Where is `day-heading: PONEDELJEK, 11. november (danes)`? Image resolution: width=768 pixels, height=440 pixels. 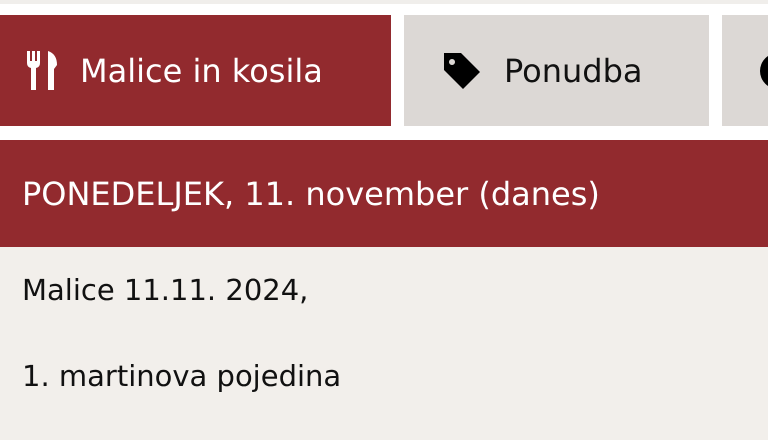
day-heading: PONEDELJEK, 11. november (danes) is located at coordinates (311, 193).